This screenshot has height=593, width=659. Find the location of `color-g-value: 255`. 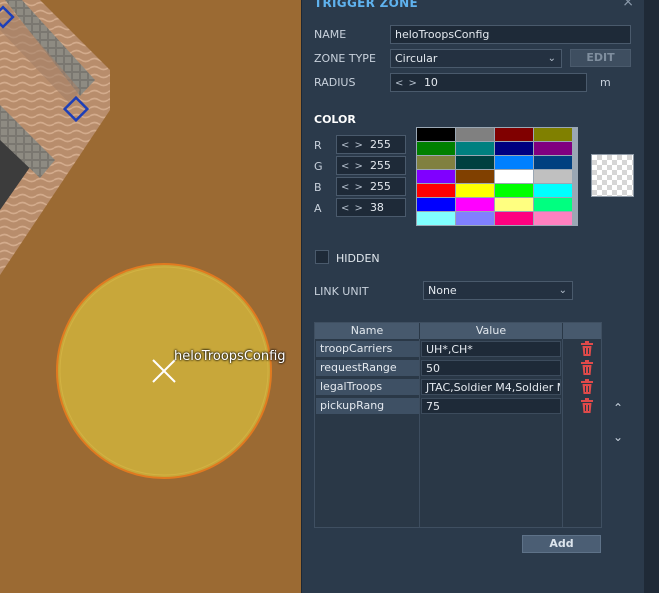

color-g-value: 255 is located at coordinates (380, 165).